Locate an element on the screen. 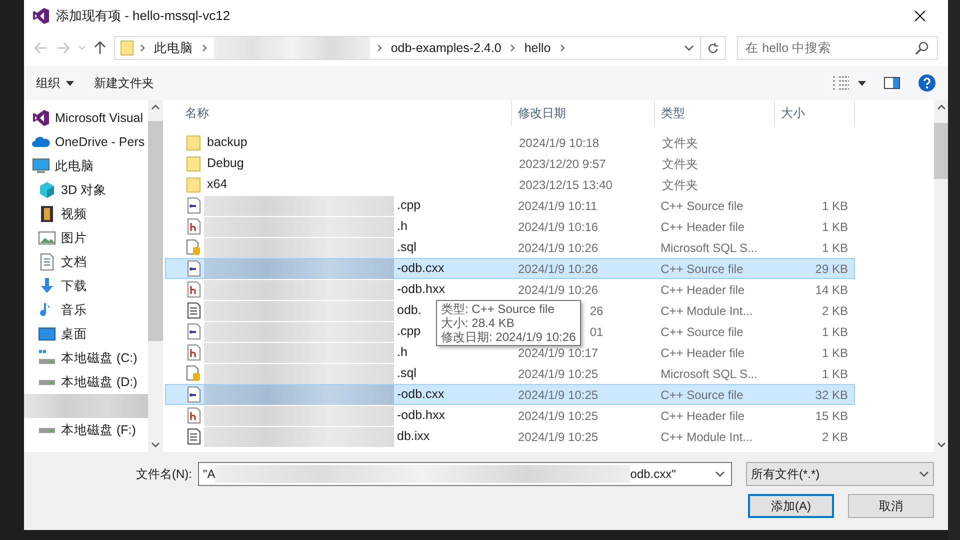 The width and height of the screenshot is (960, 540). sidebar-item: Microsoft Visual is located at coordinates (86, 118).